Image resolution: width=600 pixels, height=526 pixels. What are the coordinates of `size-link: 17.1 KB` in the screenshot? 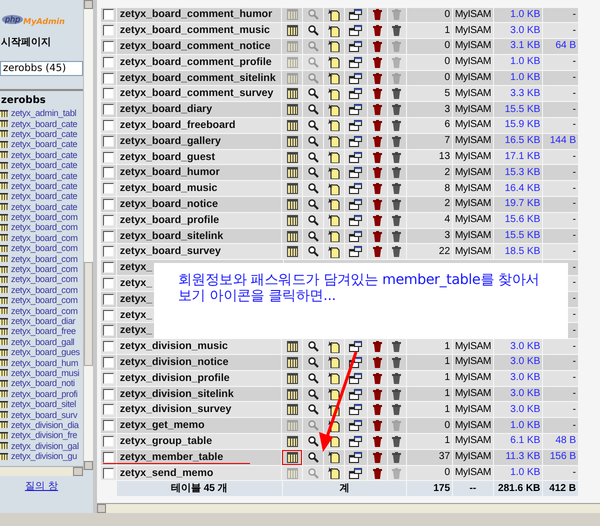 It's located at (522, 157).